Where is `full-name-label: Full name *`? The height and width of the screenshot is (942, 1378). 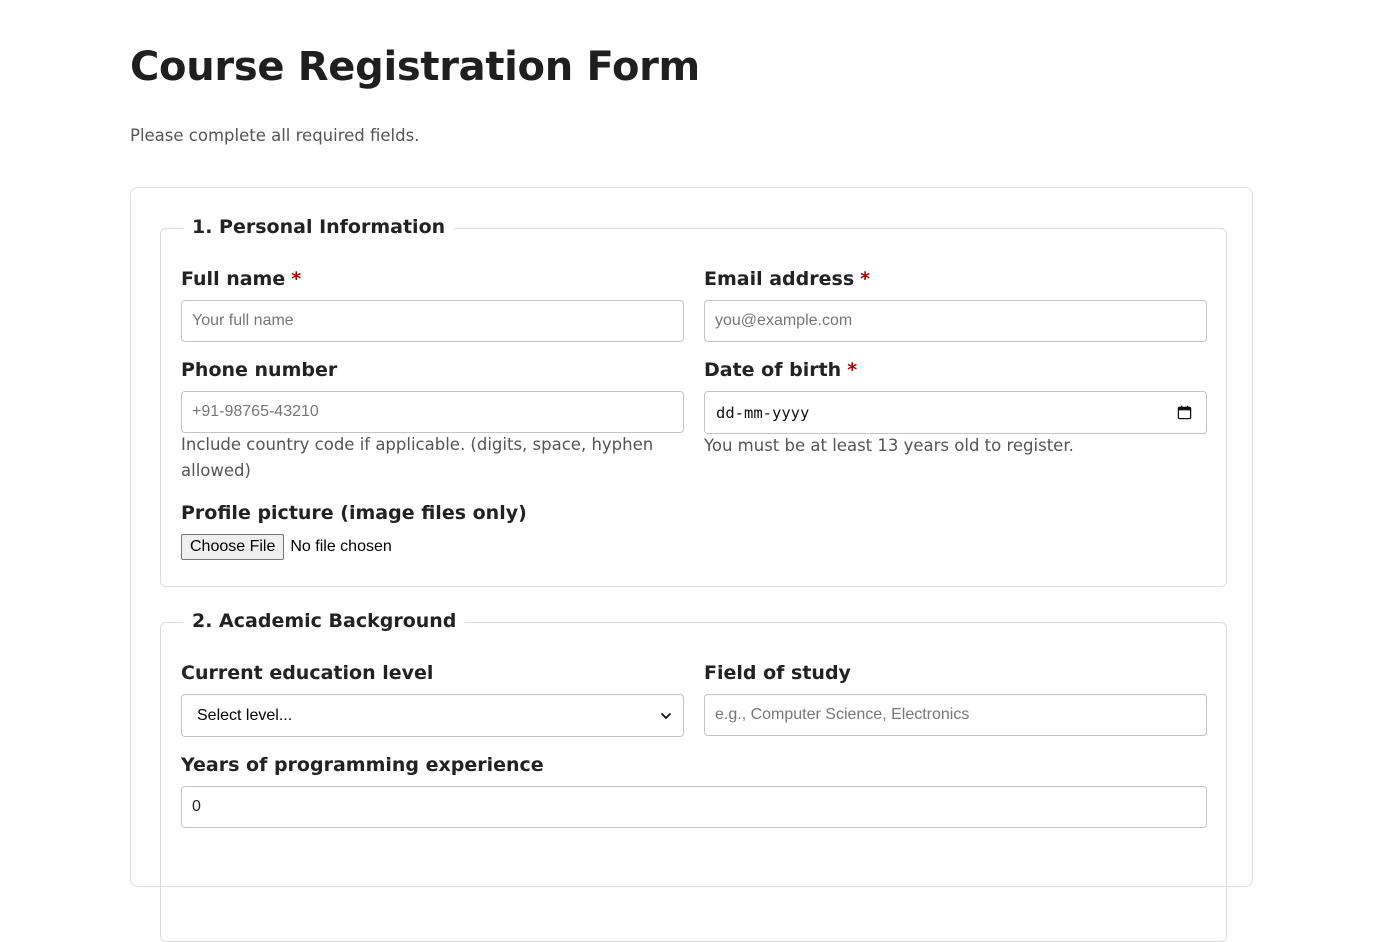
full-name-label: Full name * is located at coordinates (432, 279).